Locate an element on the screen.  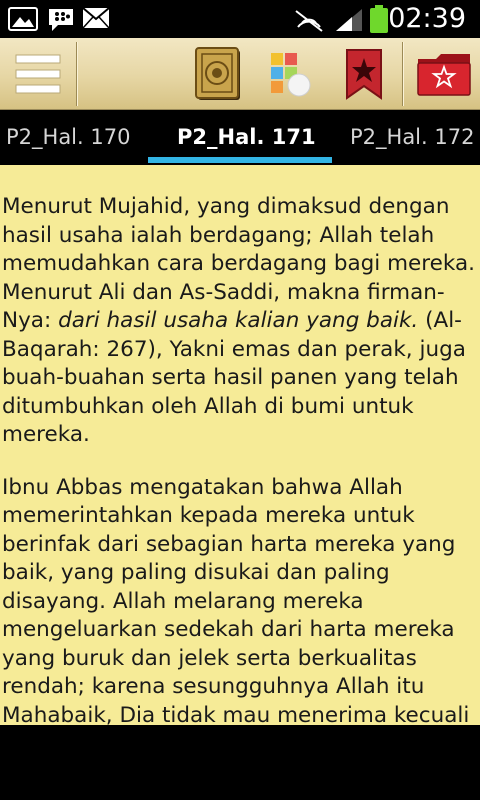
text-line: ditumbuhkan oleh Allah di bumi untuk is located at coordinates (208, 406).